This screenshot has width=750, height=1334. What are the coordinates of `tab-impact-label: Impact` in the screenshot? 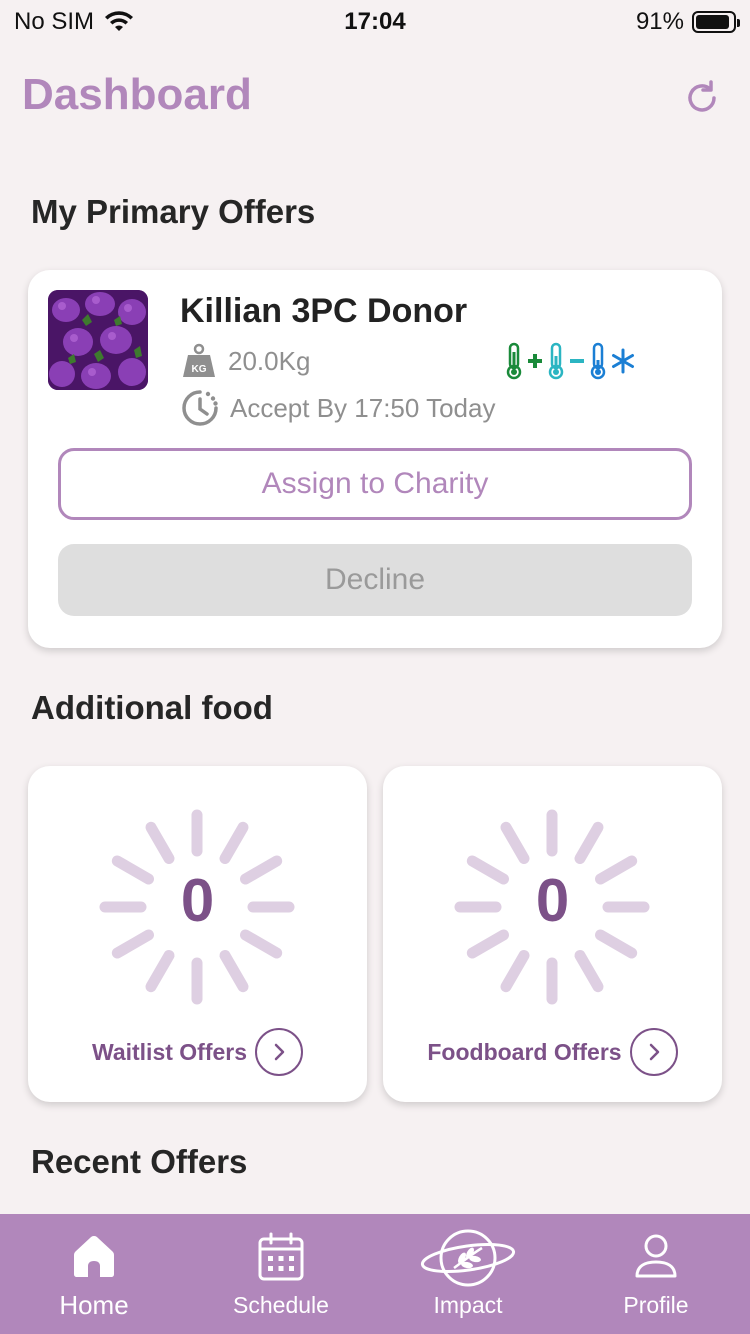 It's located at (468, 1305).